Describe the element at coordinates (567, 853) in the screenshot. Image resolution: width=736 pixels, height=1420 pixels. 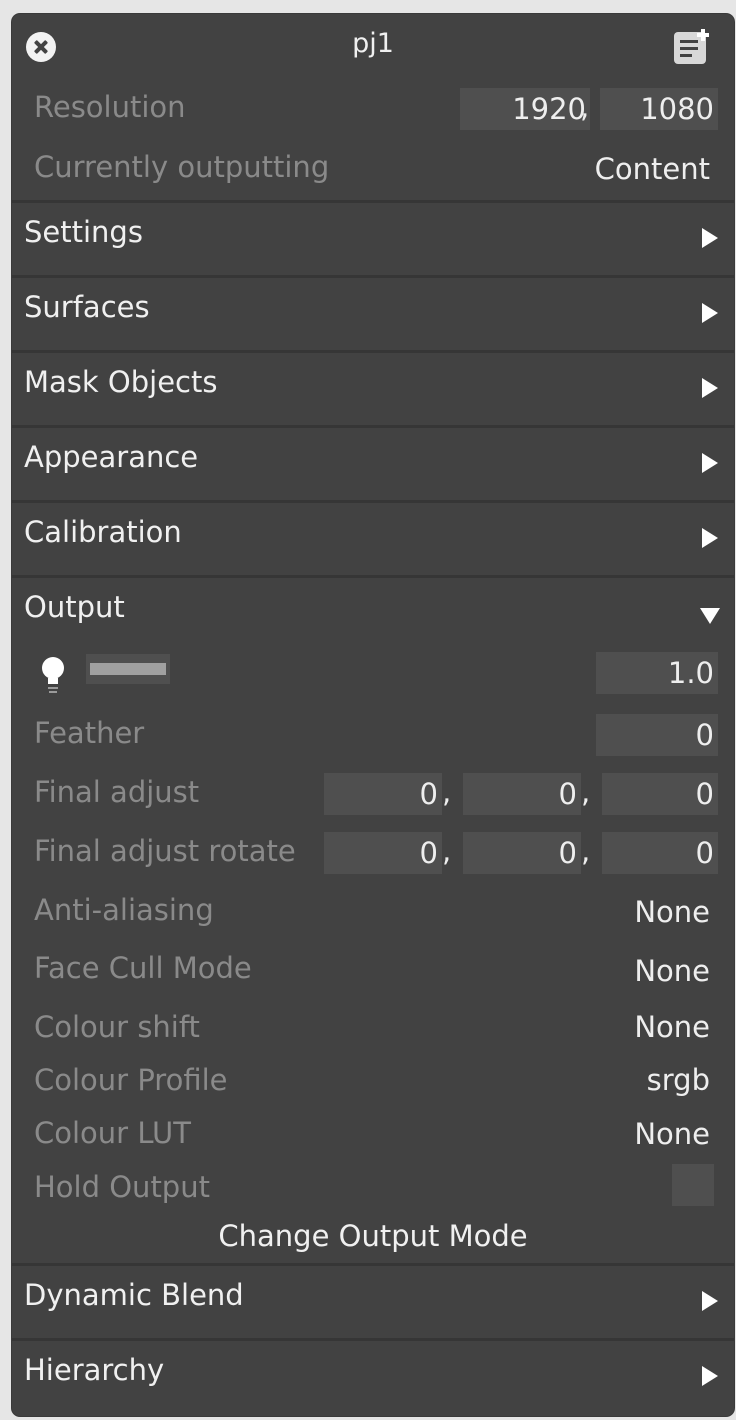
I see `final-adjust-rotate-y-value: 0` at that location.